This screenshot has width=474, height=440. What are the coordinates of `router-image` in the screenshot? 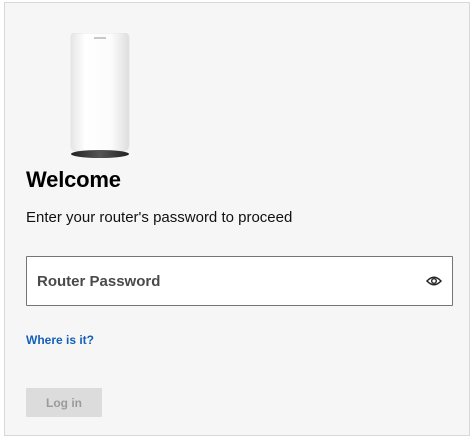 It's located at (101, 97).